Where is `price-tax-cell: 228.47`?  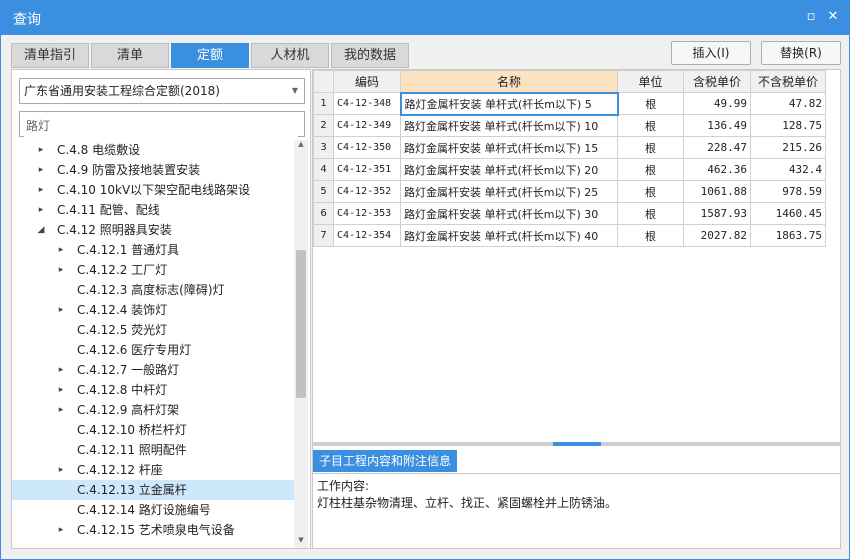 price-tax-cell: 228.47 is located at coordinates (717, 147).